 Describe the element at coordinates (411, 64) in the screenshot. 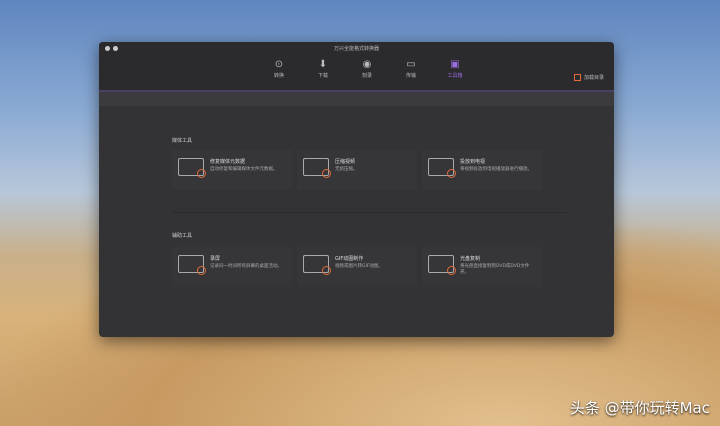

I see `transfer-icon: ▭` at that location.